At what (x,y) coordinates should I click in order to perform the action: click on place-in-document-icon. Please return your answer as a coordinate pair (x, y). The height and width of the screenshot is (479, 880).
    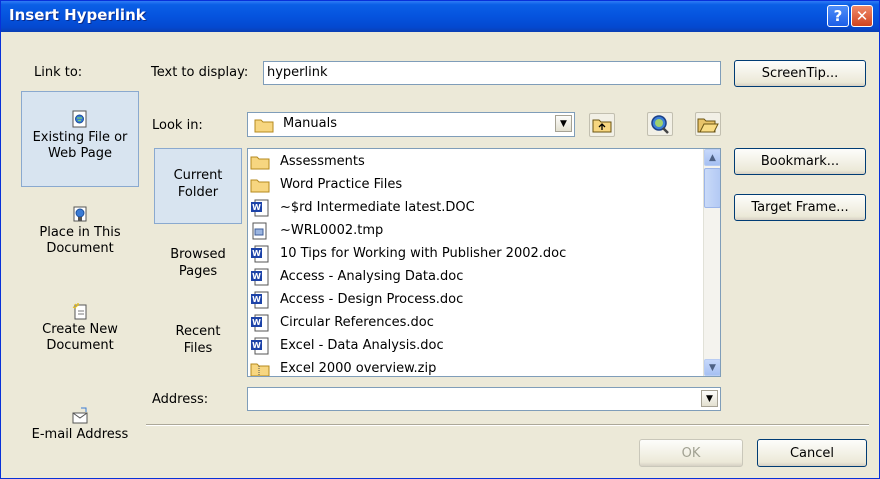
    Looking at the image, I should click on (80, 214).